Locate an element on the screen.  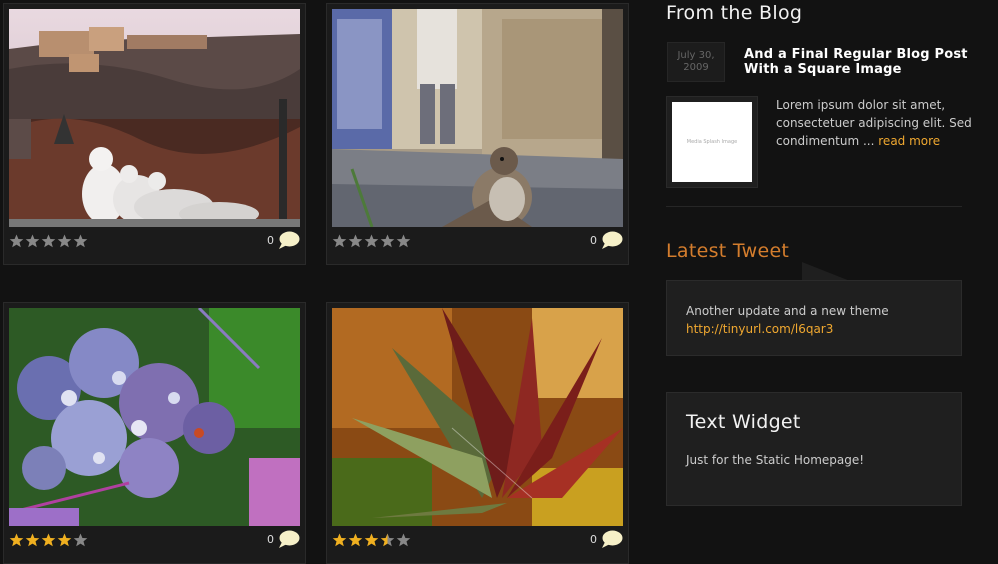
widget-divider is located at coordinates (814, 206).